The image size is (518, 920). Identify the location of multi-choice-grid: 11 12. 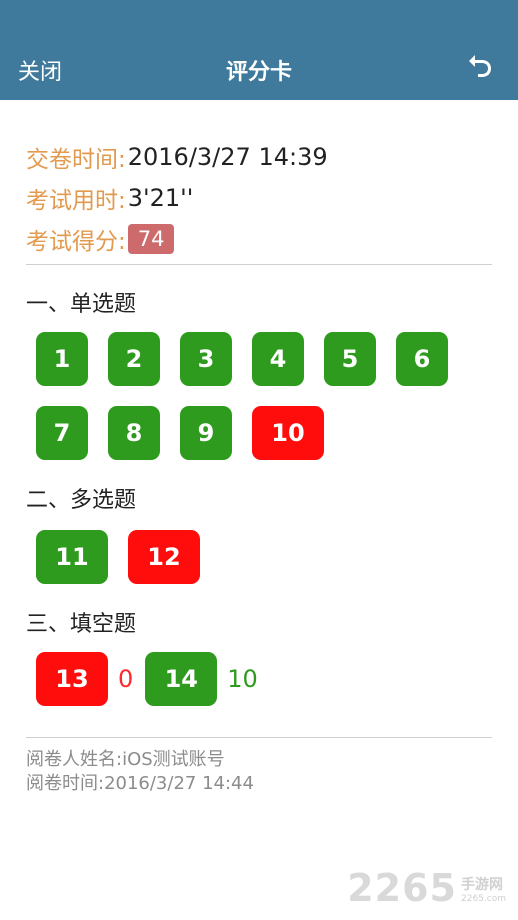
(256, 557).